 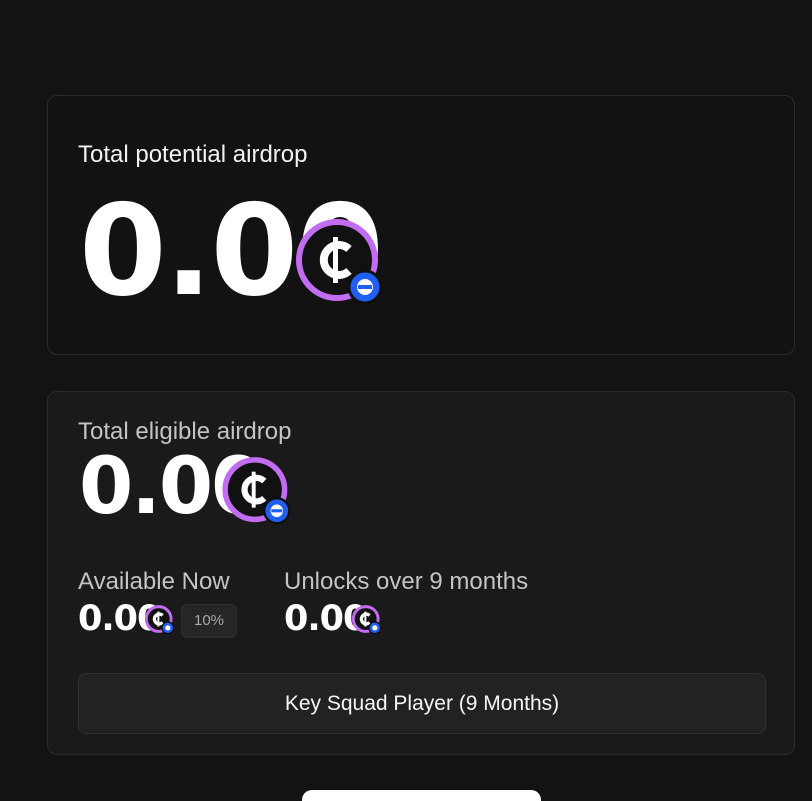 I want to click on bottom-action-button, so click(x=421, y=795).